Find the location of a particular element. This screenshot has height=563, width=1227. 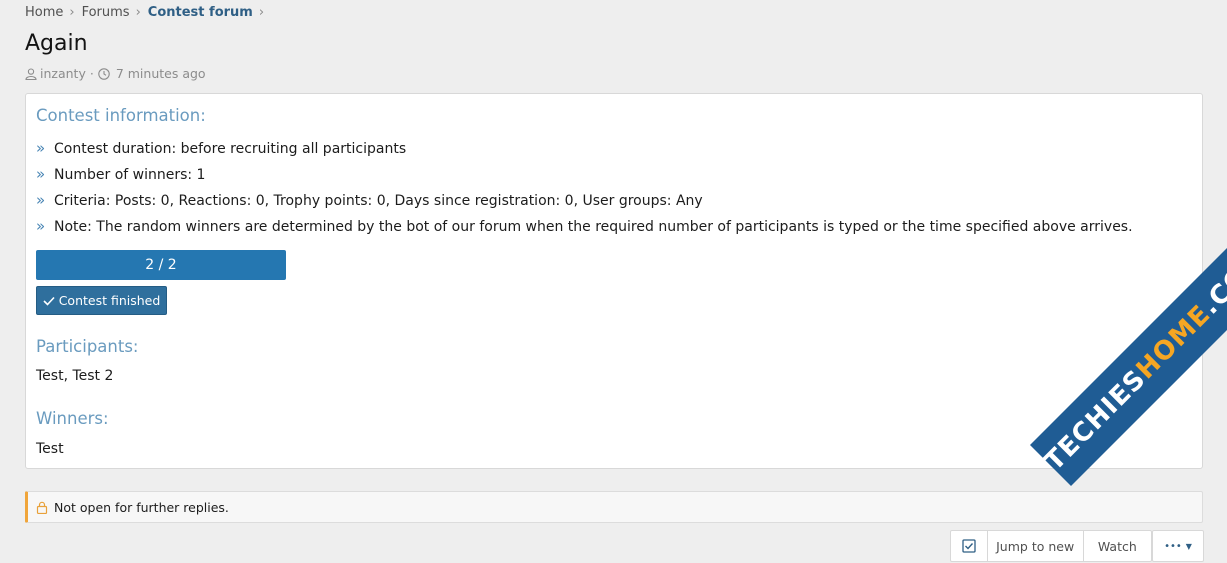

select-checkbox-button is located at coordinates (969, 546).